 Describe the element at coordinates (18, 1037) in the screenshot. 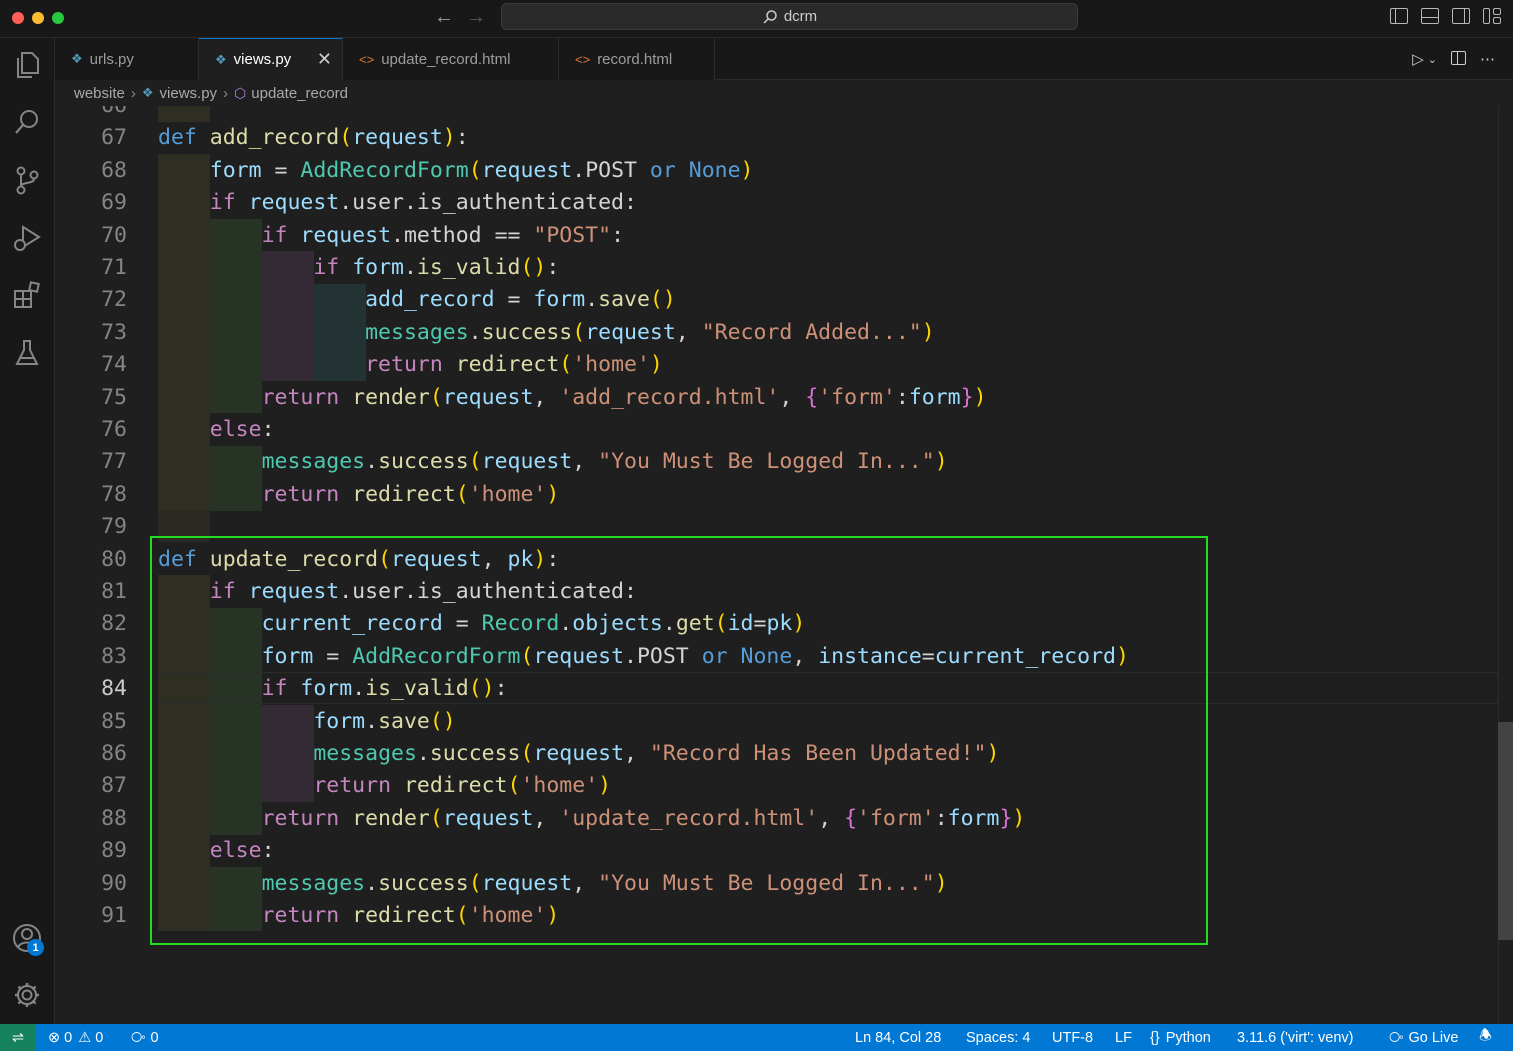

I see `remote-indicator: ⇌` at that location.